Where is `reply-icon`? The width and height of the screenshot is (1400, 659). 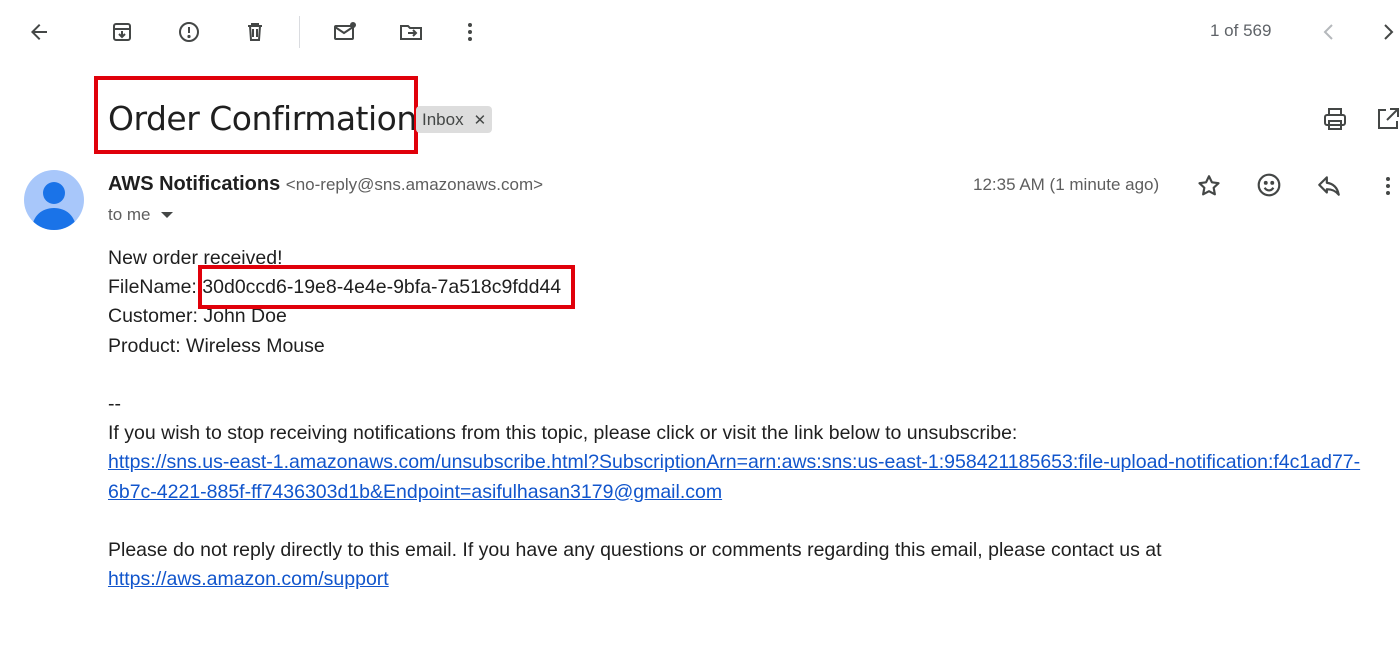 reply-icon is located at coordinates (1329, 186).